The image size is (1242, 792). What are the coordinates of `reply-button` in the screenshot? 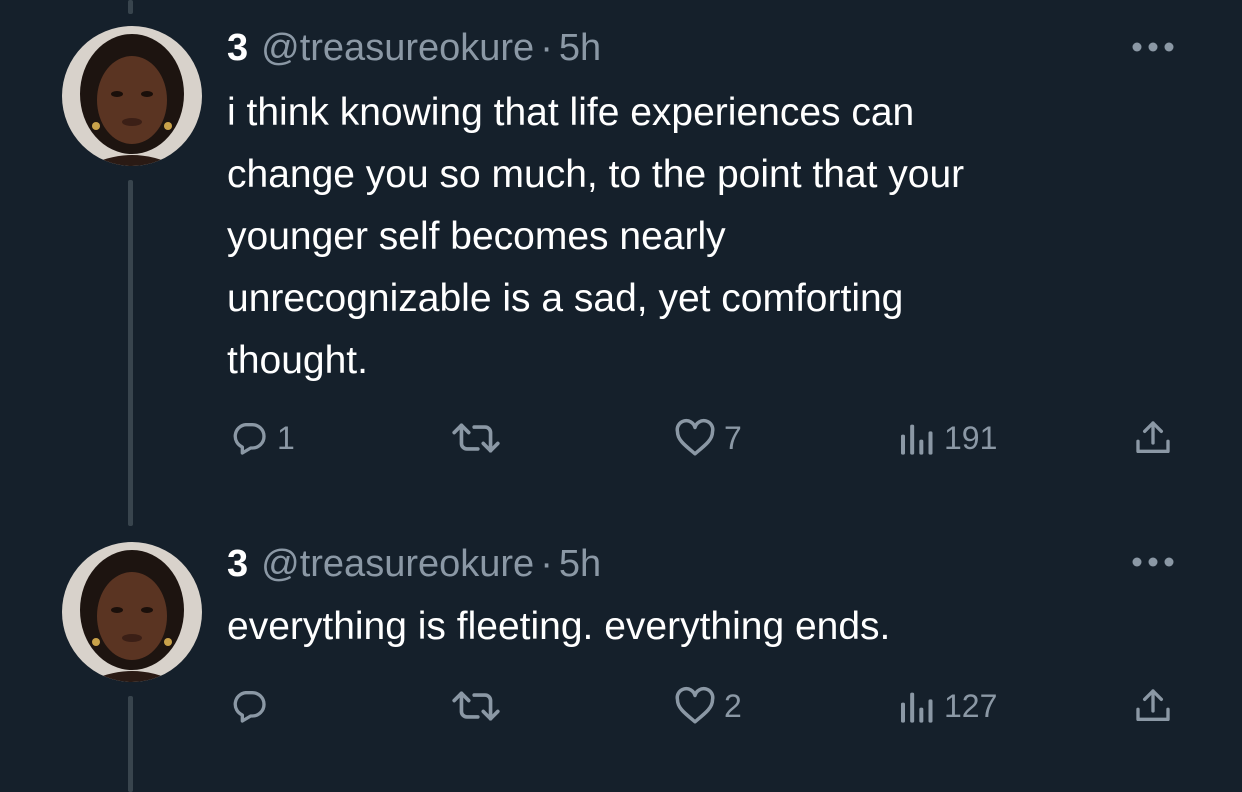 It's located at (253, 706).